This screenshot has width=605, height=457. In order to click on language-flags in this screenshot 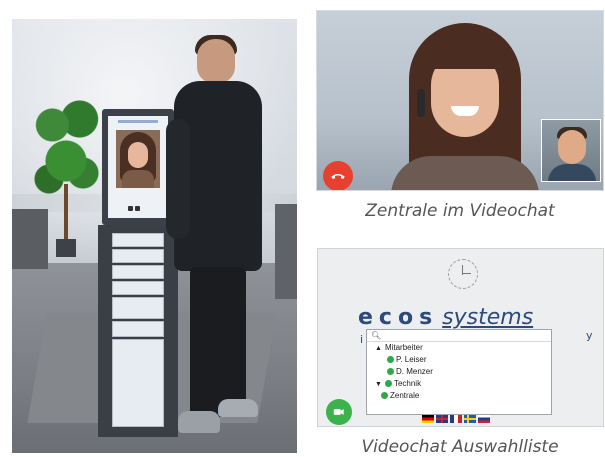, I will do `click(456, 420)`.